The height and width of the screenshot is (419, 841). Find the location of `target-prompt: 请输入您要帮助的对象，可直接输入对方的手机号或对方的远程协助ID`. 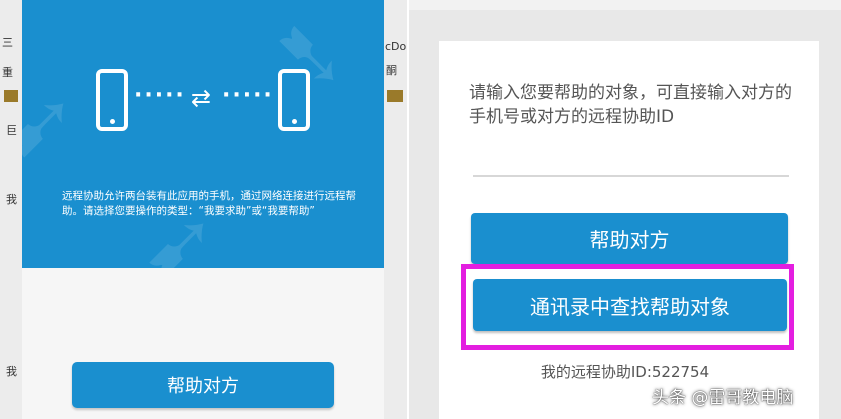

target-prompt: 请输入您要帮助的对象，可直接输入对方的手机号或对方的远程协助ID is located at coordinates (630, 105).